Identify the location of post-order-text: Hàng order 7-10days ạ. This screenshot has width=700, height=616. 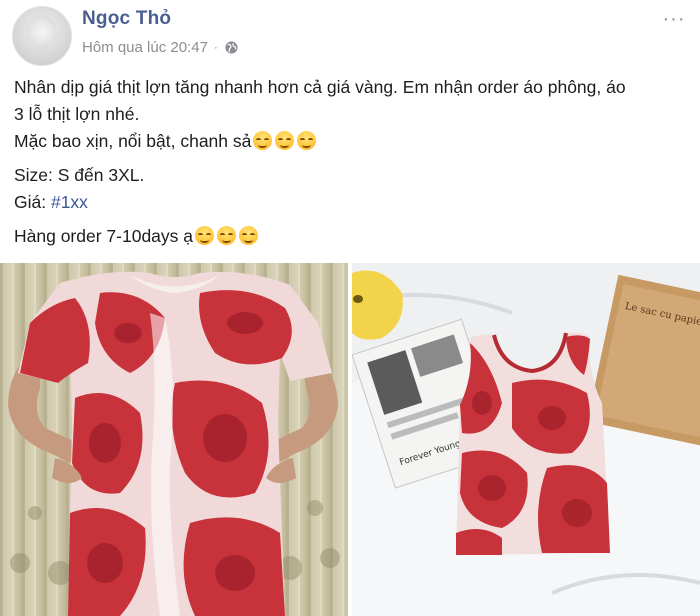
(103, 236).